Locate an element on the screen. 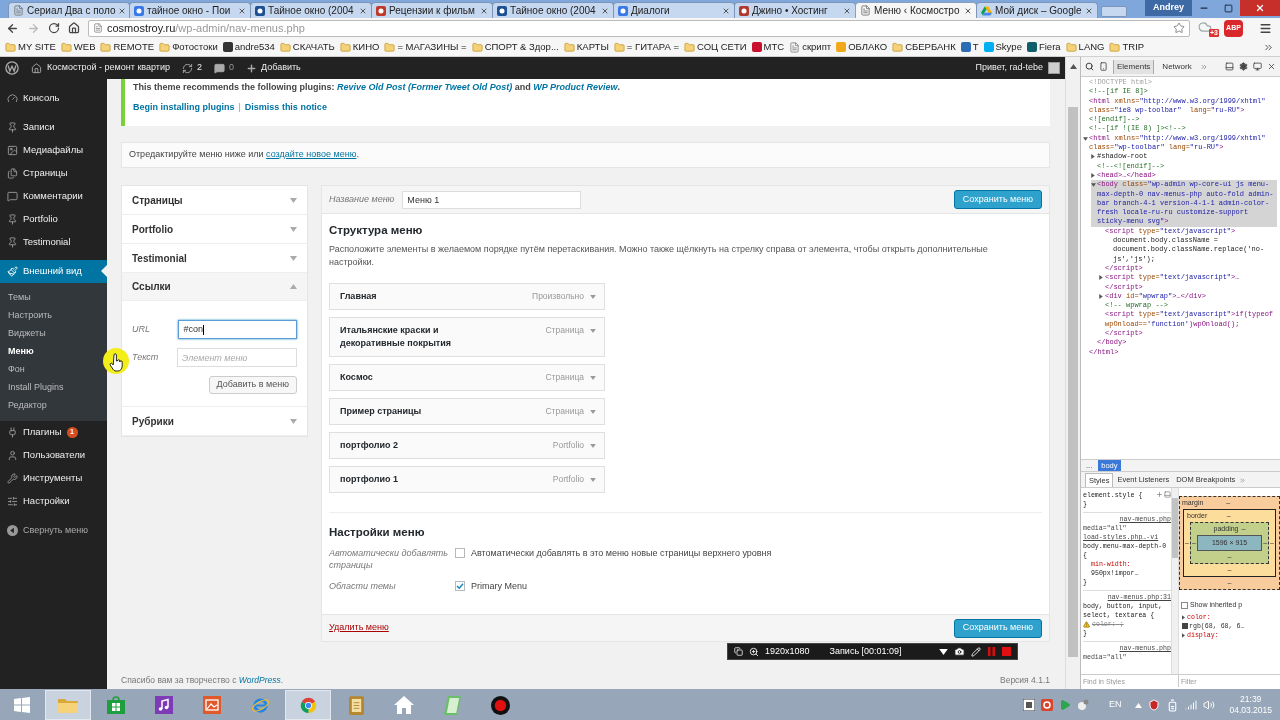 The width and height of the screenshot is (1280, 720). sidebar-item: Внешний вид is located at coordinates (53, 271).